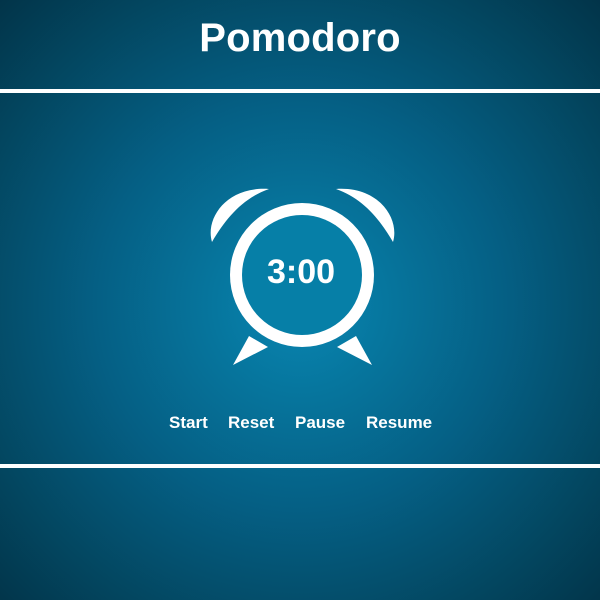  What do you see at coordinates (251, 423) in the screenshot?
I see `reset-button: Reset` at bounding box center [251, 423].